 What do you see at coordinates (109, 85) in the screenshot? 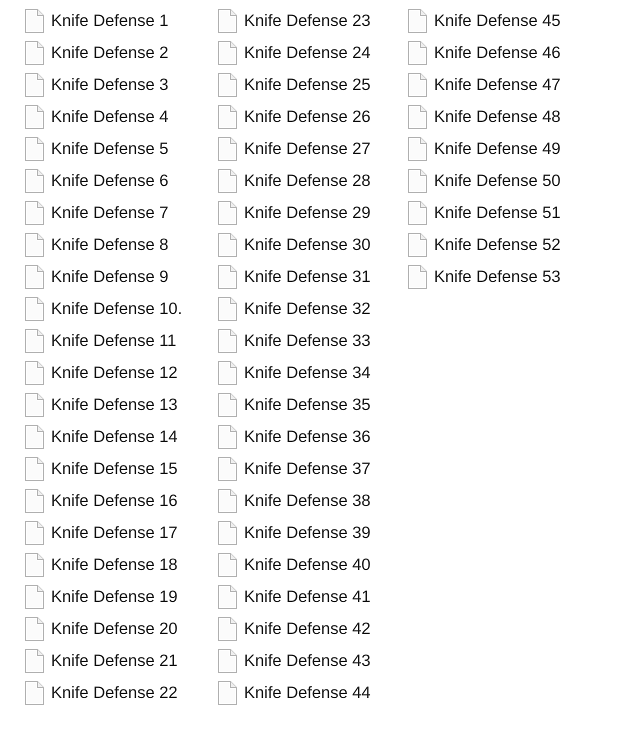
I see `file-name: Knife Defense 3` at bounding box center [109, 85].